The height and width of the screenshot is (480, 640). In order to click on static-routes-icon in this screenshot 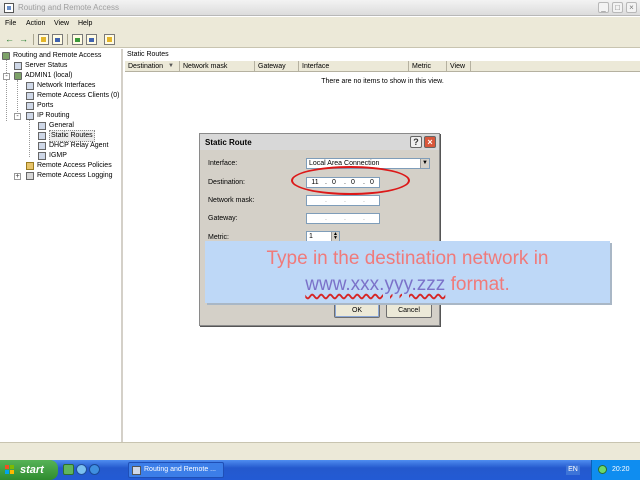, I will do `click(42, 136)`.